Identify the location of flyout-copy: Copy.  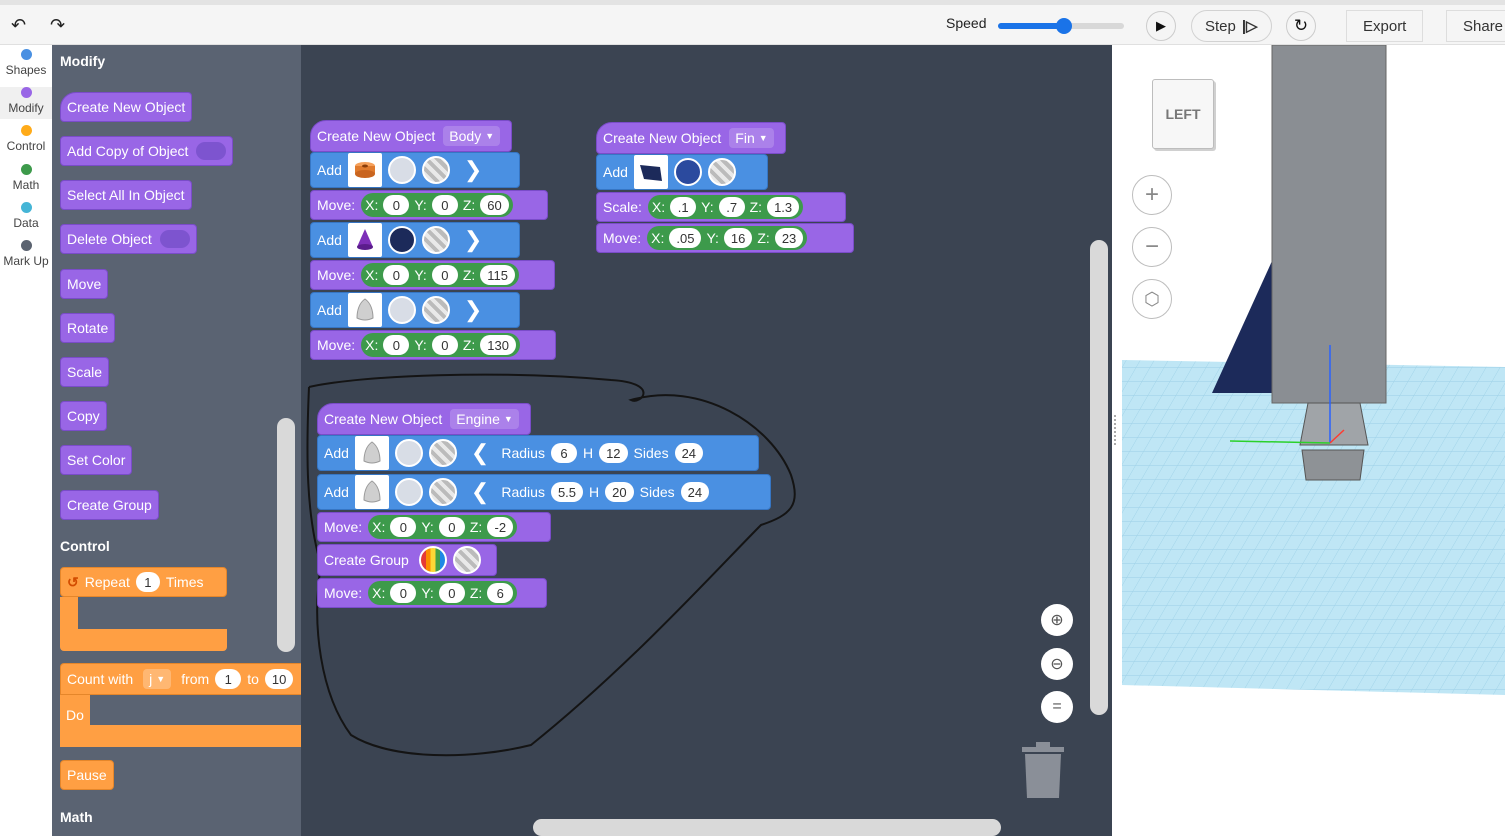
(83, 416).